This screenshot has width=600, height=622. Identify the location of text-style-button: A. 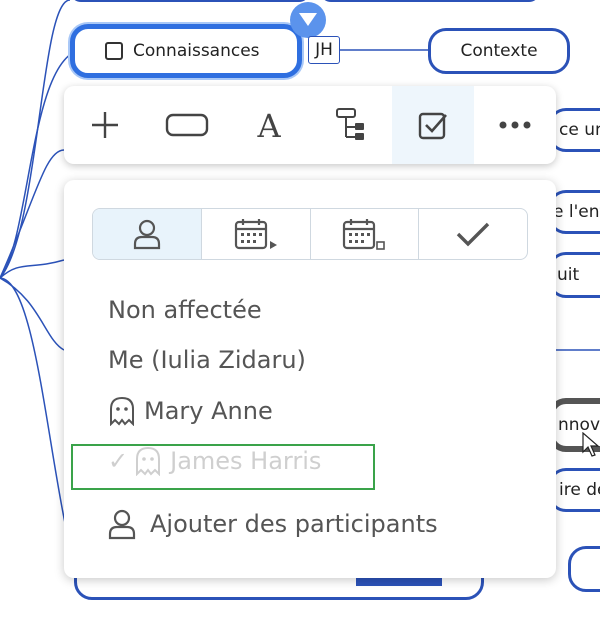
(269, 125).